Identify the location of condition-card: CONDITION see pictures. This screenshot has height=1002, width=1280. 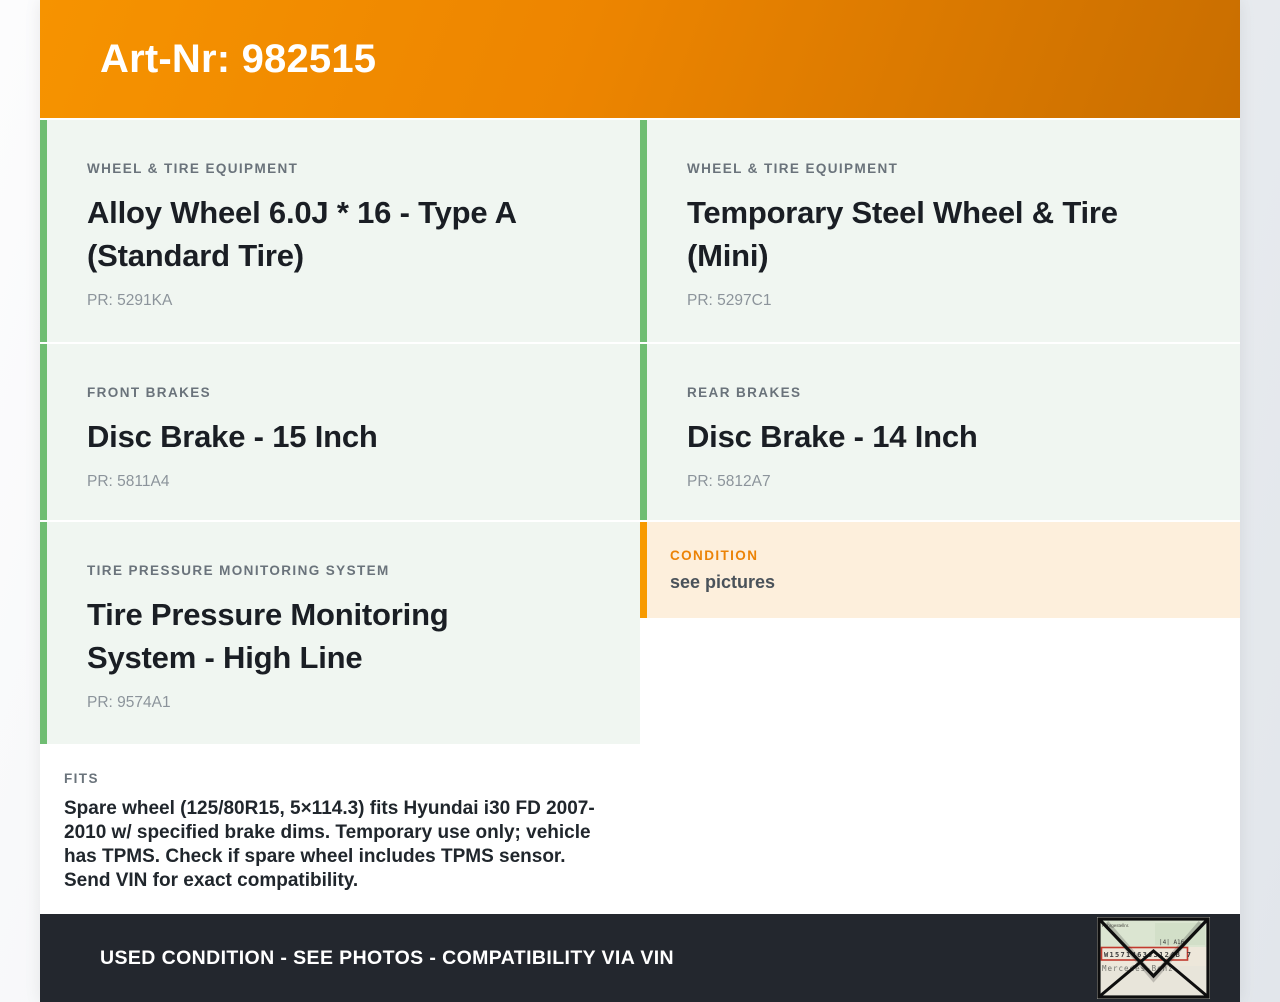
(940, 570).